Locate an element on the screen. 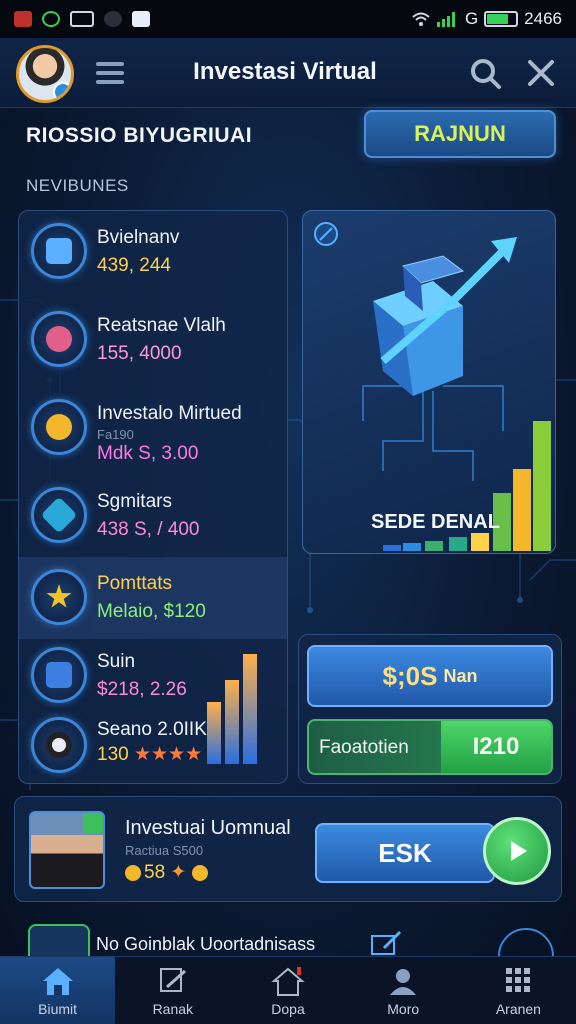 The height and width of the screenshot is (1024, 576). item-name: Seano 2.0IIK is located at coordinates (152, 729).